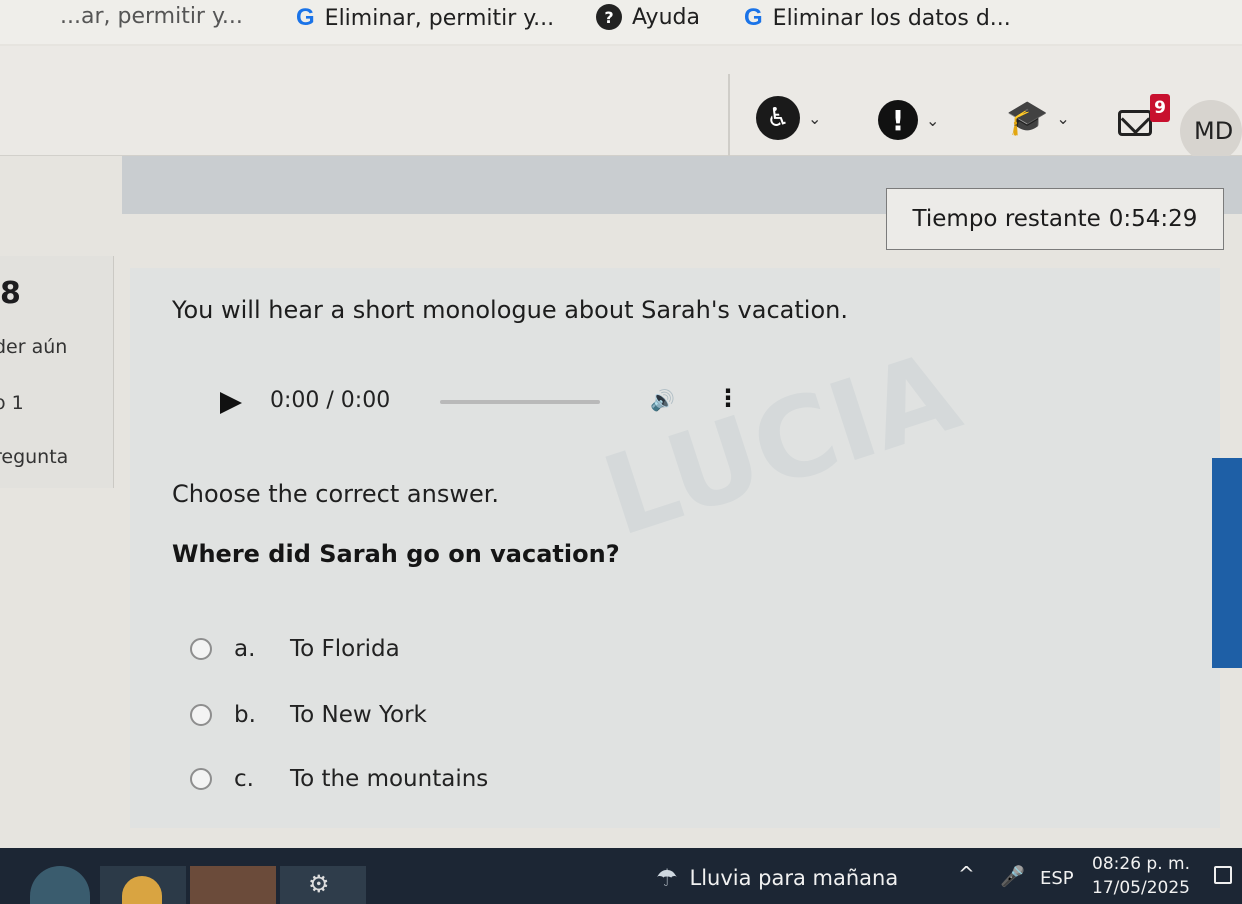 Image resolution: width=1242 pixels, height=904 pixels. I want to click on help-icon: ?, so click(609, 17).